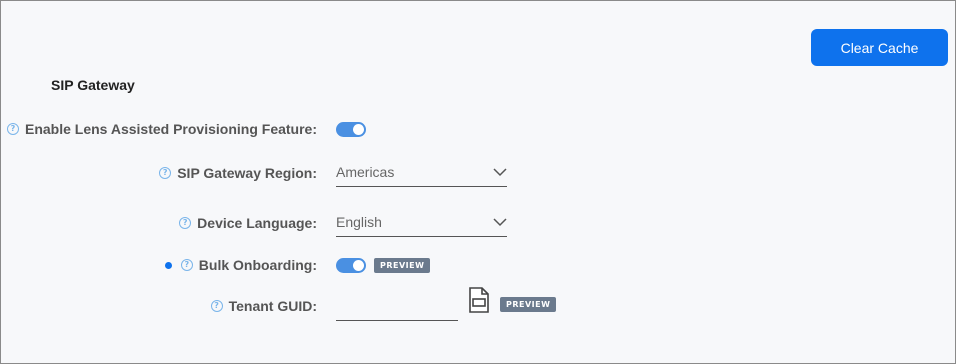 Image resolution: width=956 pixels, height=364 pixels. What do you see at coordinates (257, 265) in the screenshot?
I see `bulk-label: Bulk Onboarding:` at bounding box center [257, 265].